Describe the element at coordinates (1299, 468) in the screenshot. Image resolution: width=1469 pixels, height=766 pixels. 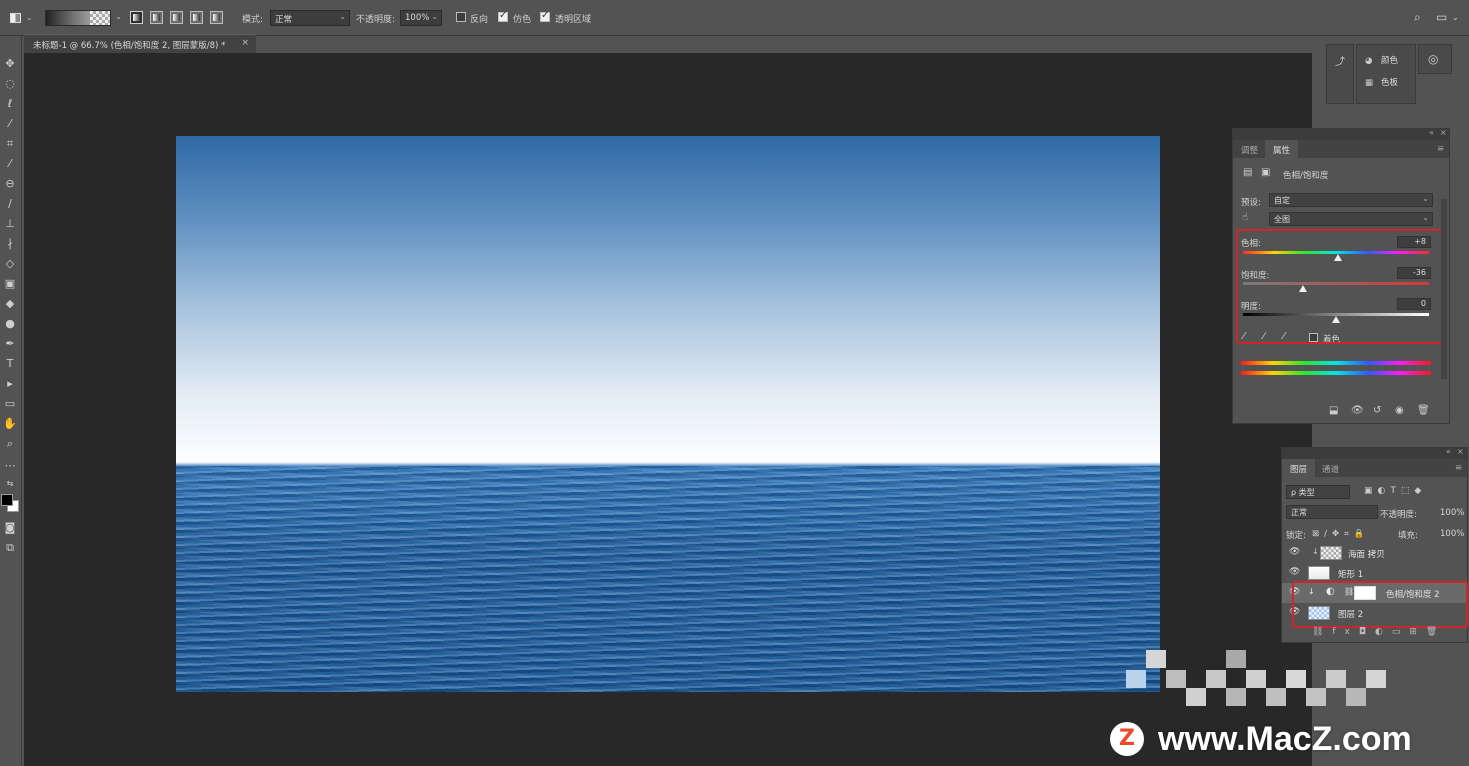
I see `tab-layers: 图层` at that location.